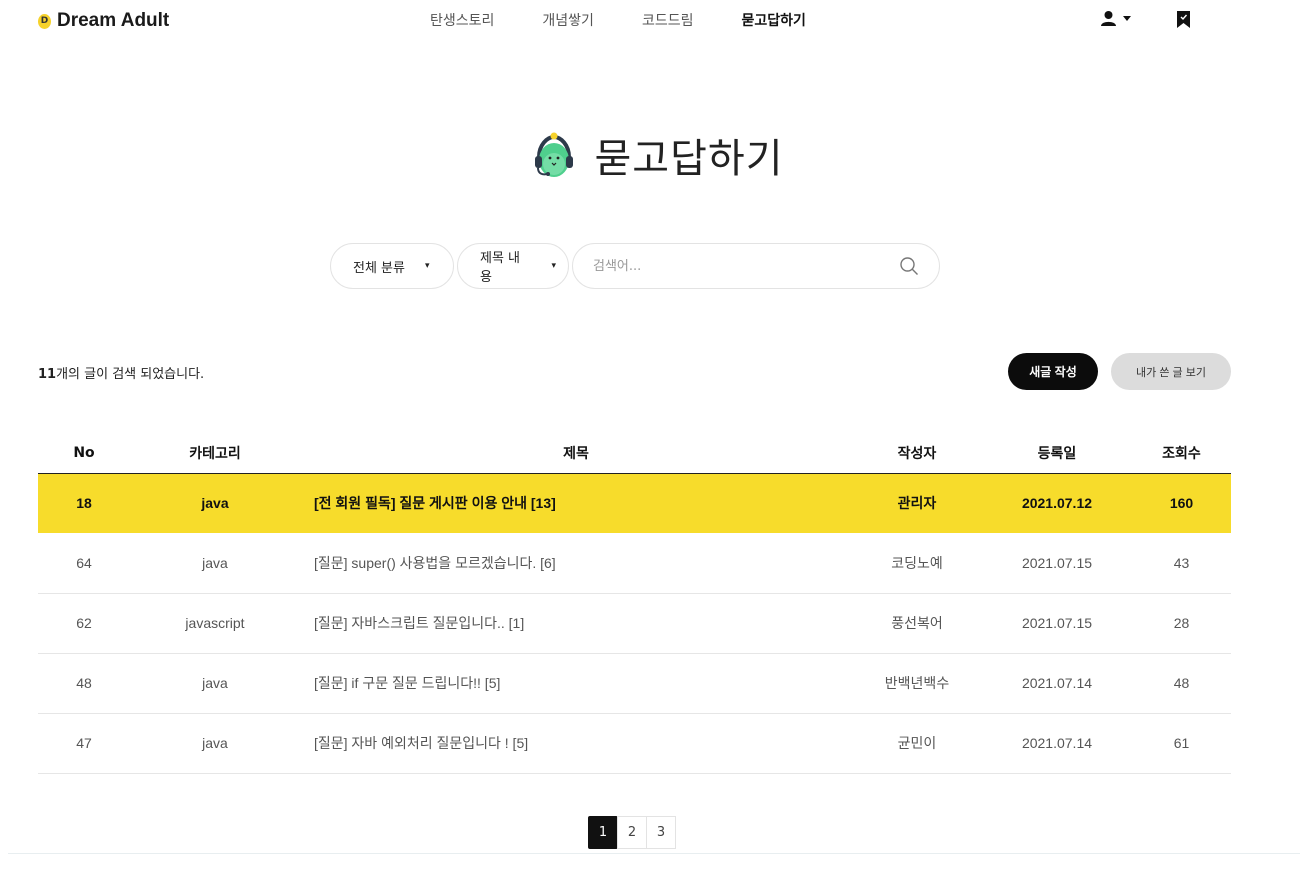 This screenshot has width=1308, height=872. I want to click on user-menu-button, so click(1115, 18).